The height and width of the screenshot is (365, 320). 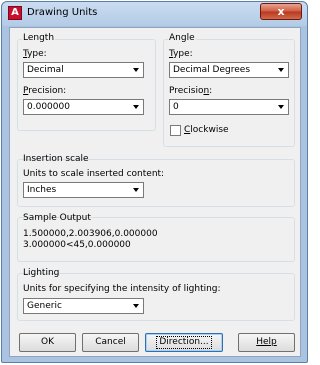 What do you see at coordinates (83, 190) in the screenshot?
I see `insertion-scale-select: Inches` at bounding box center [83, 190].